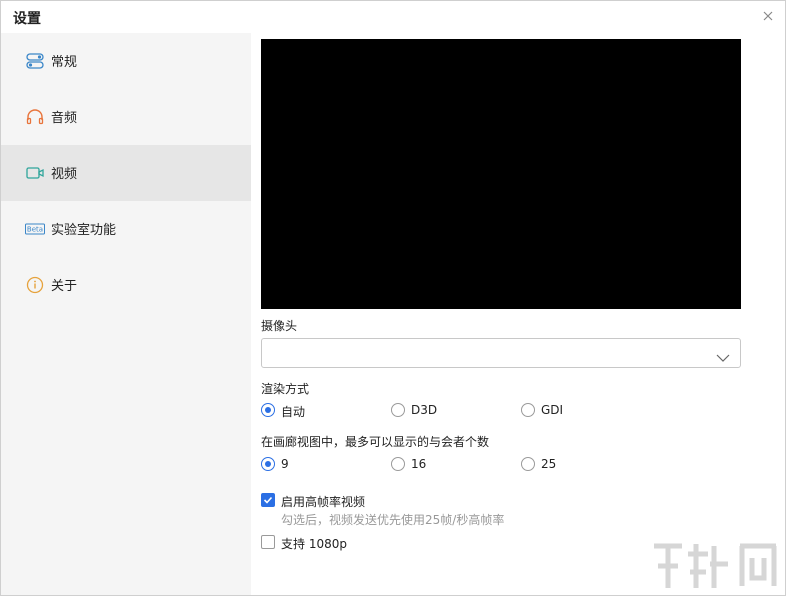  I want to click on close-icon, so click(768, 16).